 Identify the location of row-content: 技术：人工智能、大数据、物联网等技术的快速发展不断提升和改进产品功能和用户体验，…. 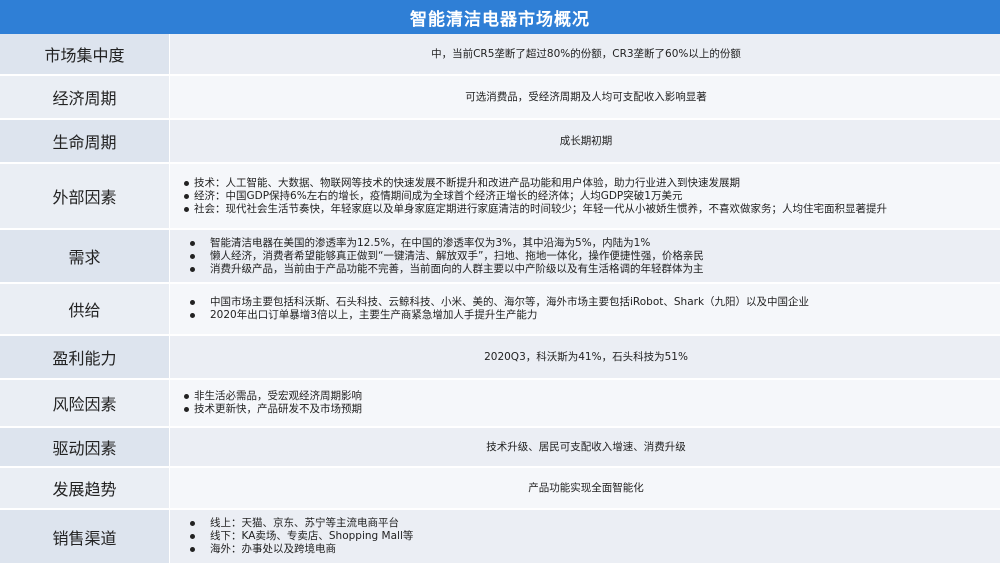
(585, 196).